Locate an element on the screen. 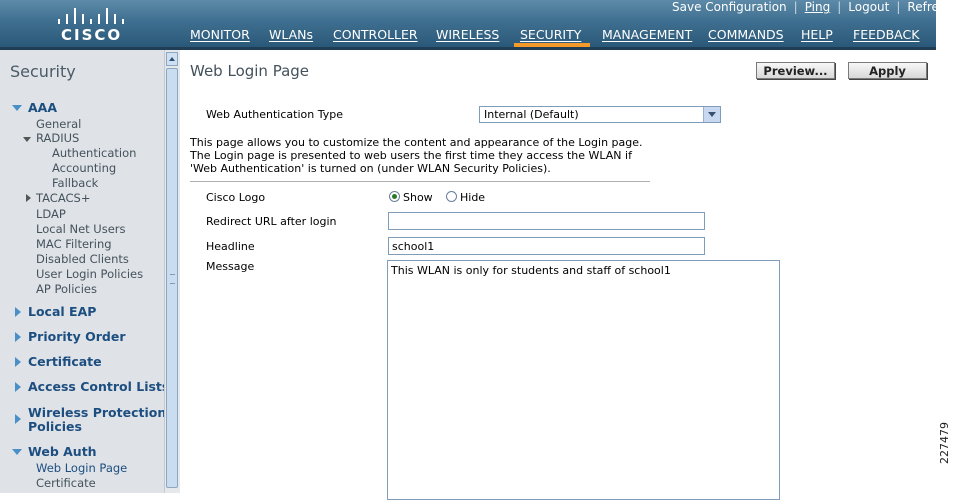 This screenshot has width=953, height=500. sidebar-item-accounting: Accounting is located at coordinates (84, 168).